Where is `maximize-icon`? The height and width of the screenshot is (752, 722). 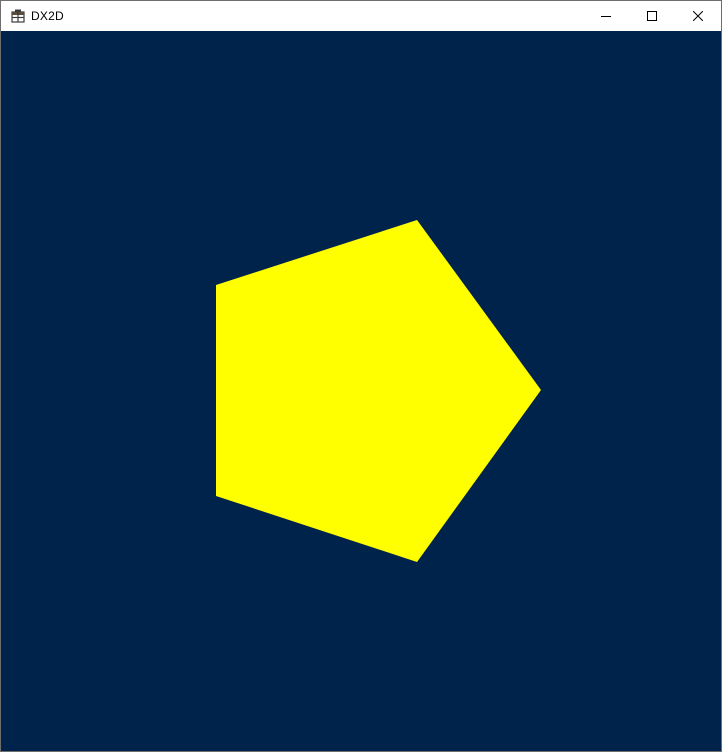 maximize-icon is located at coordinates (652, 16).